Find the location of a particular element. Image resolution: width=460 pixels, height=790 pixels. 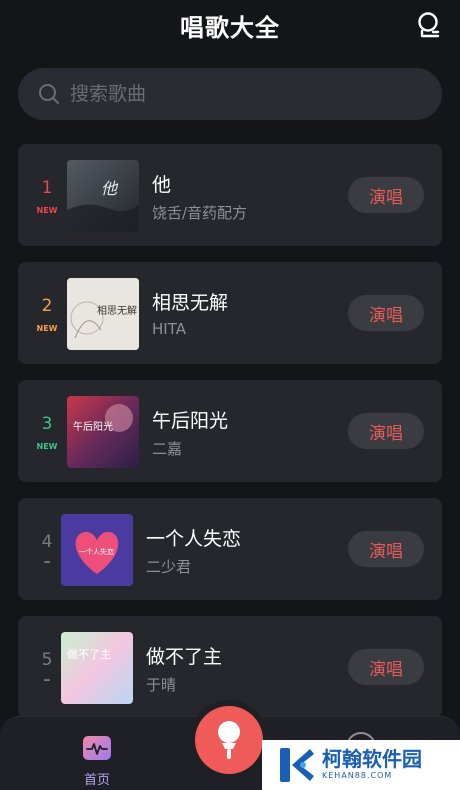

song-card: 4 – 一个人失恋 一个人失恋 二少君 演唱 is located at coordinates (230, 549).